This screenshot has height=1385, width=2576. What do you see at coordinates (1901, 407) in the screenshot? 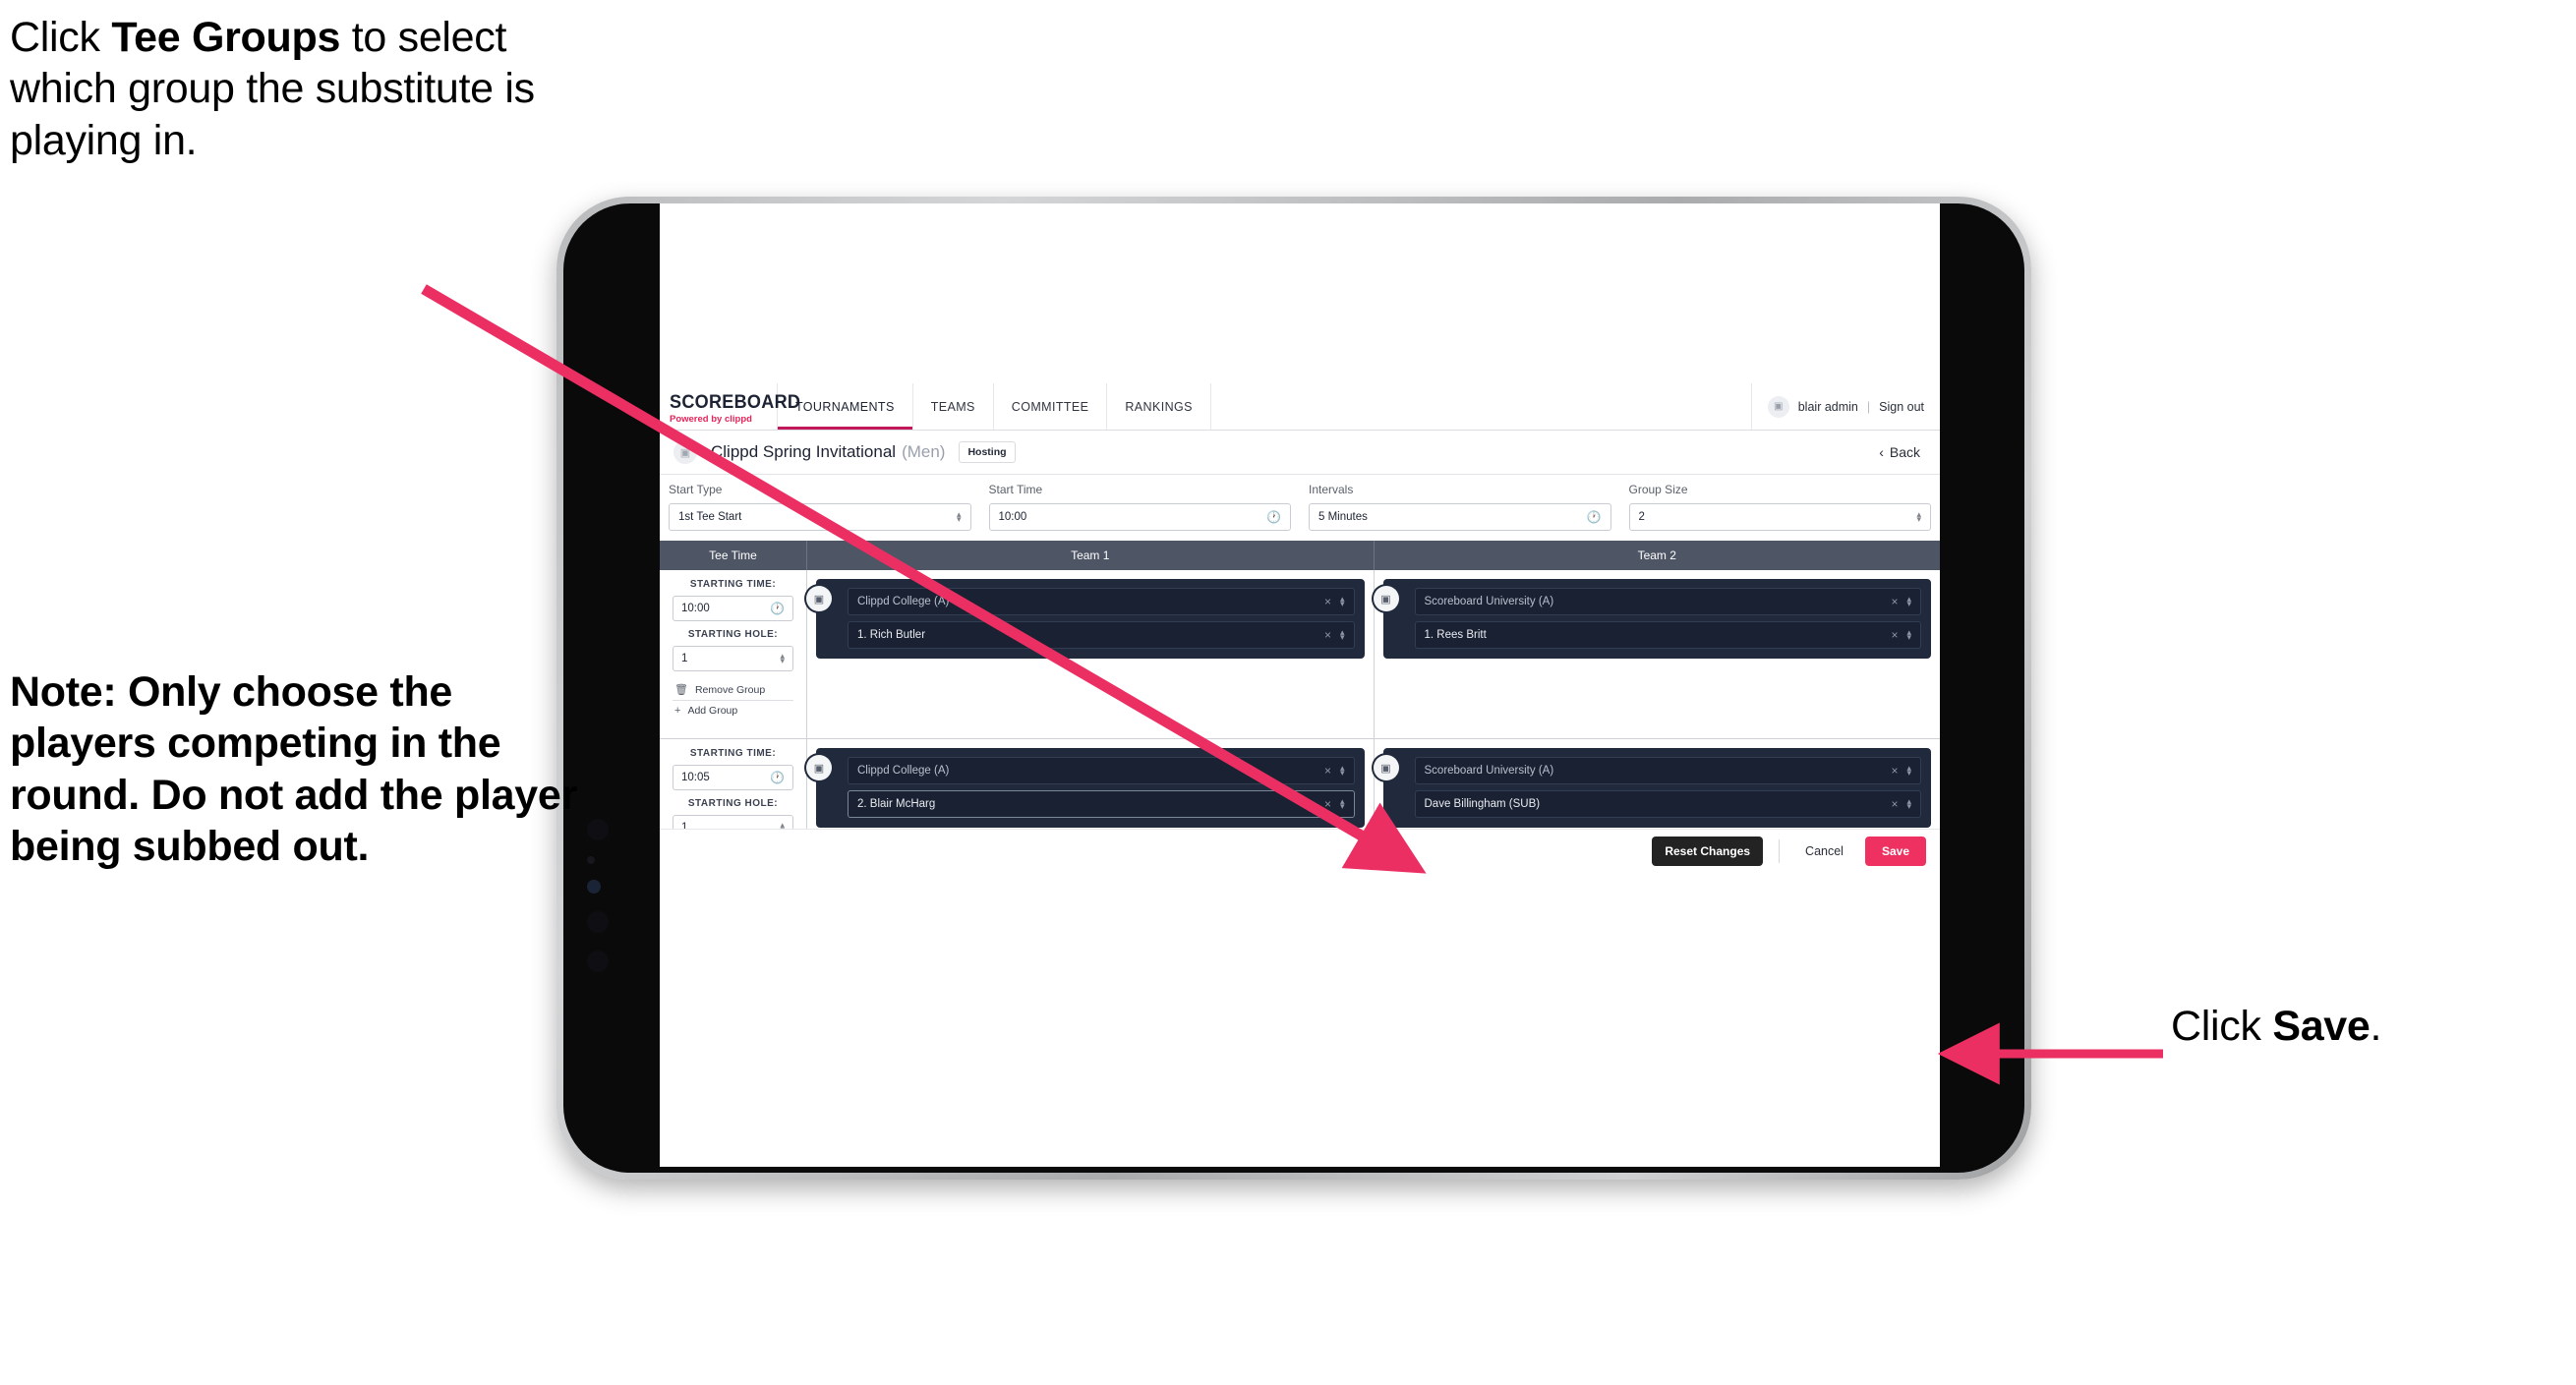
I see `sign-out-link: Sign out` at bounding box center [1901, 407].